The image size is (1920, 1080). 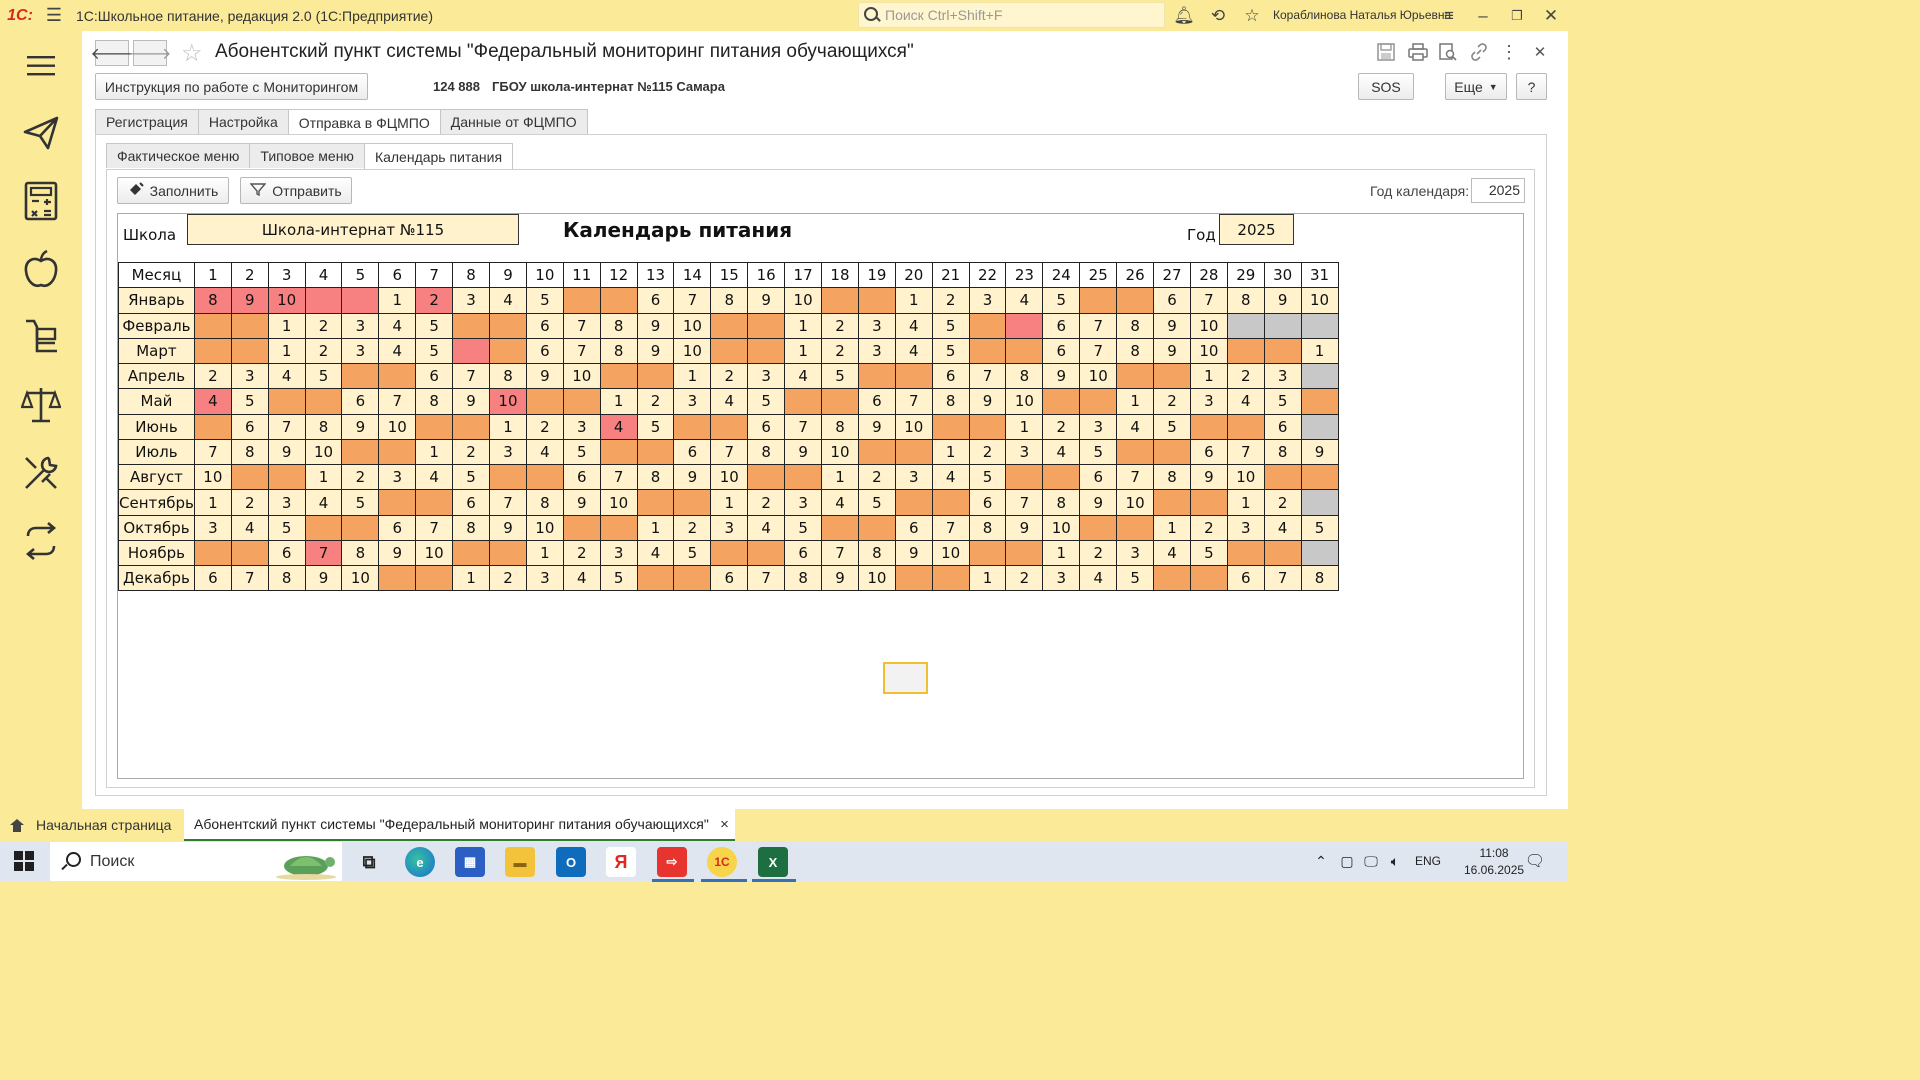 What do you see at coordinates (1479, 52) in the screenshot?
I see `link-icon` at bounding box center [1479, 52].